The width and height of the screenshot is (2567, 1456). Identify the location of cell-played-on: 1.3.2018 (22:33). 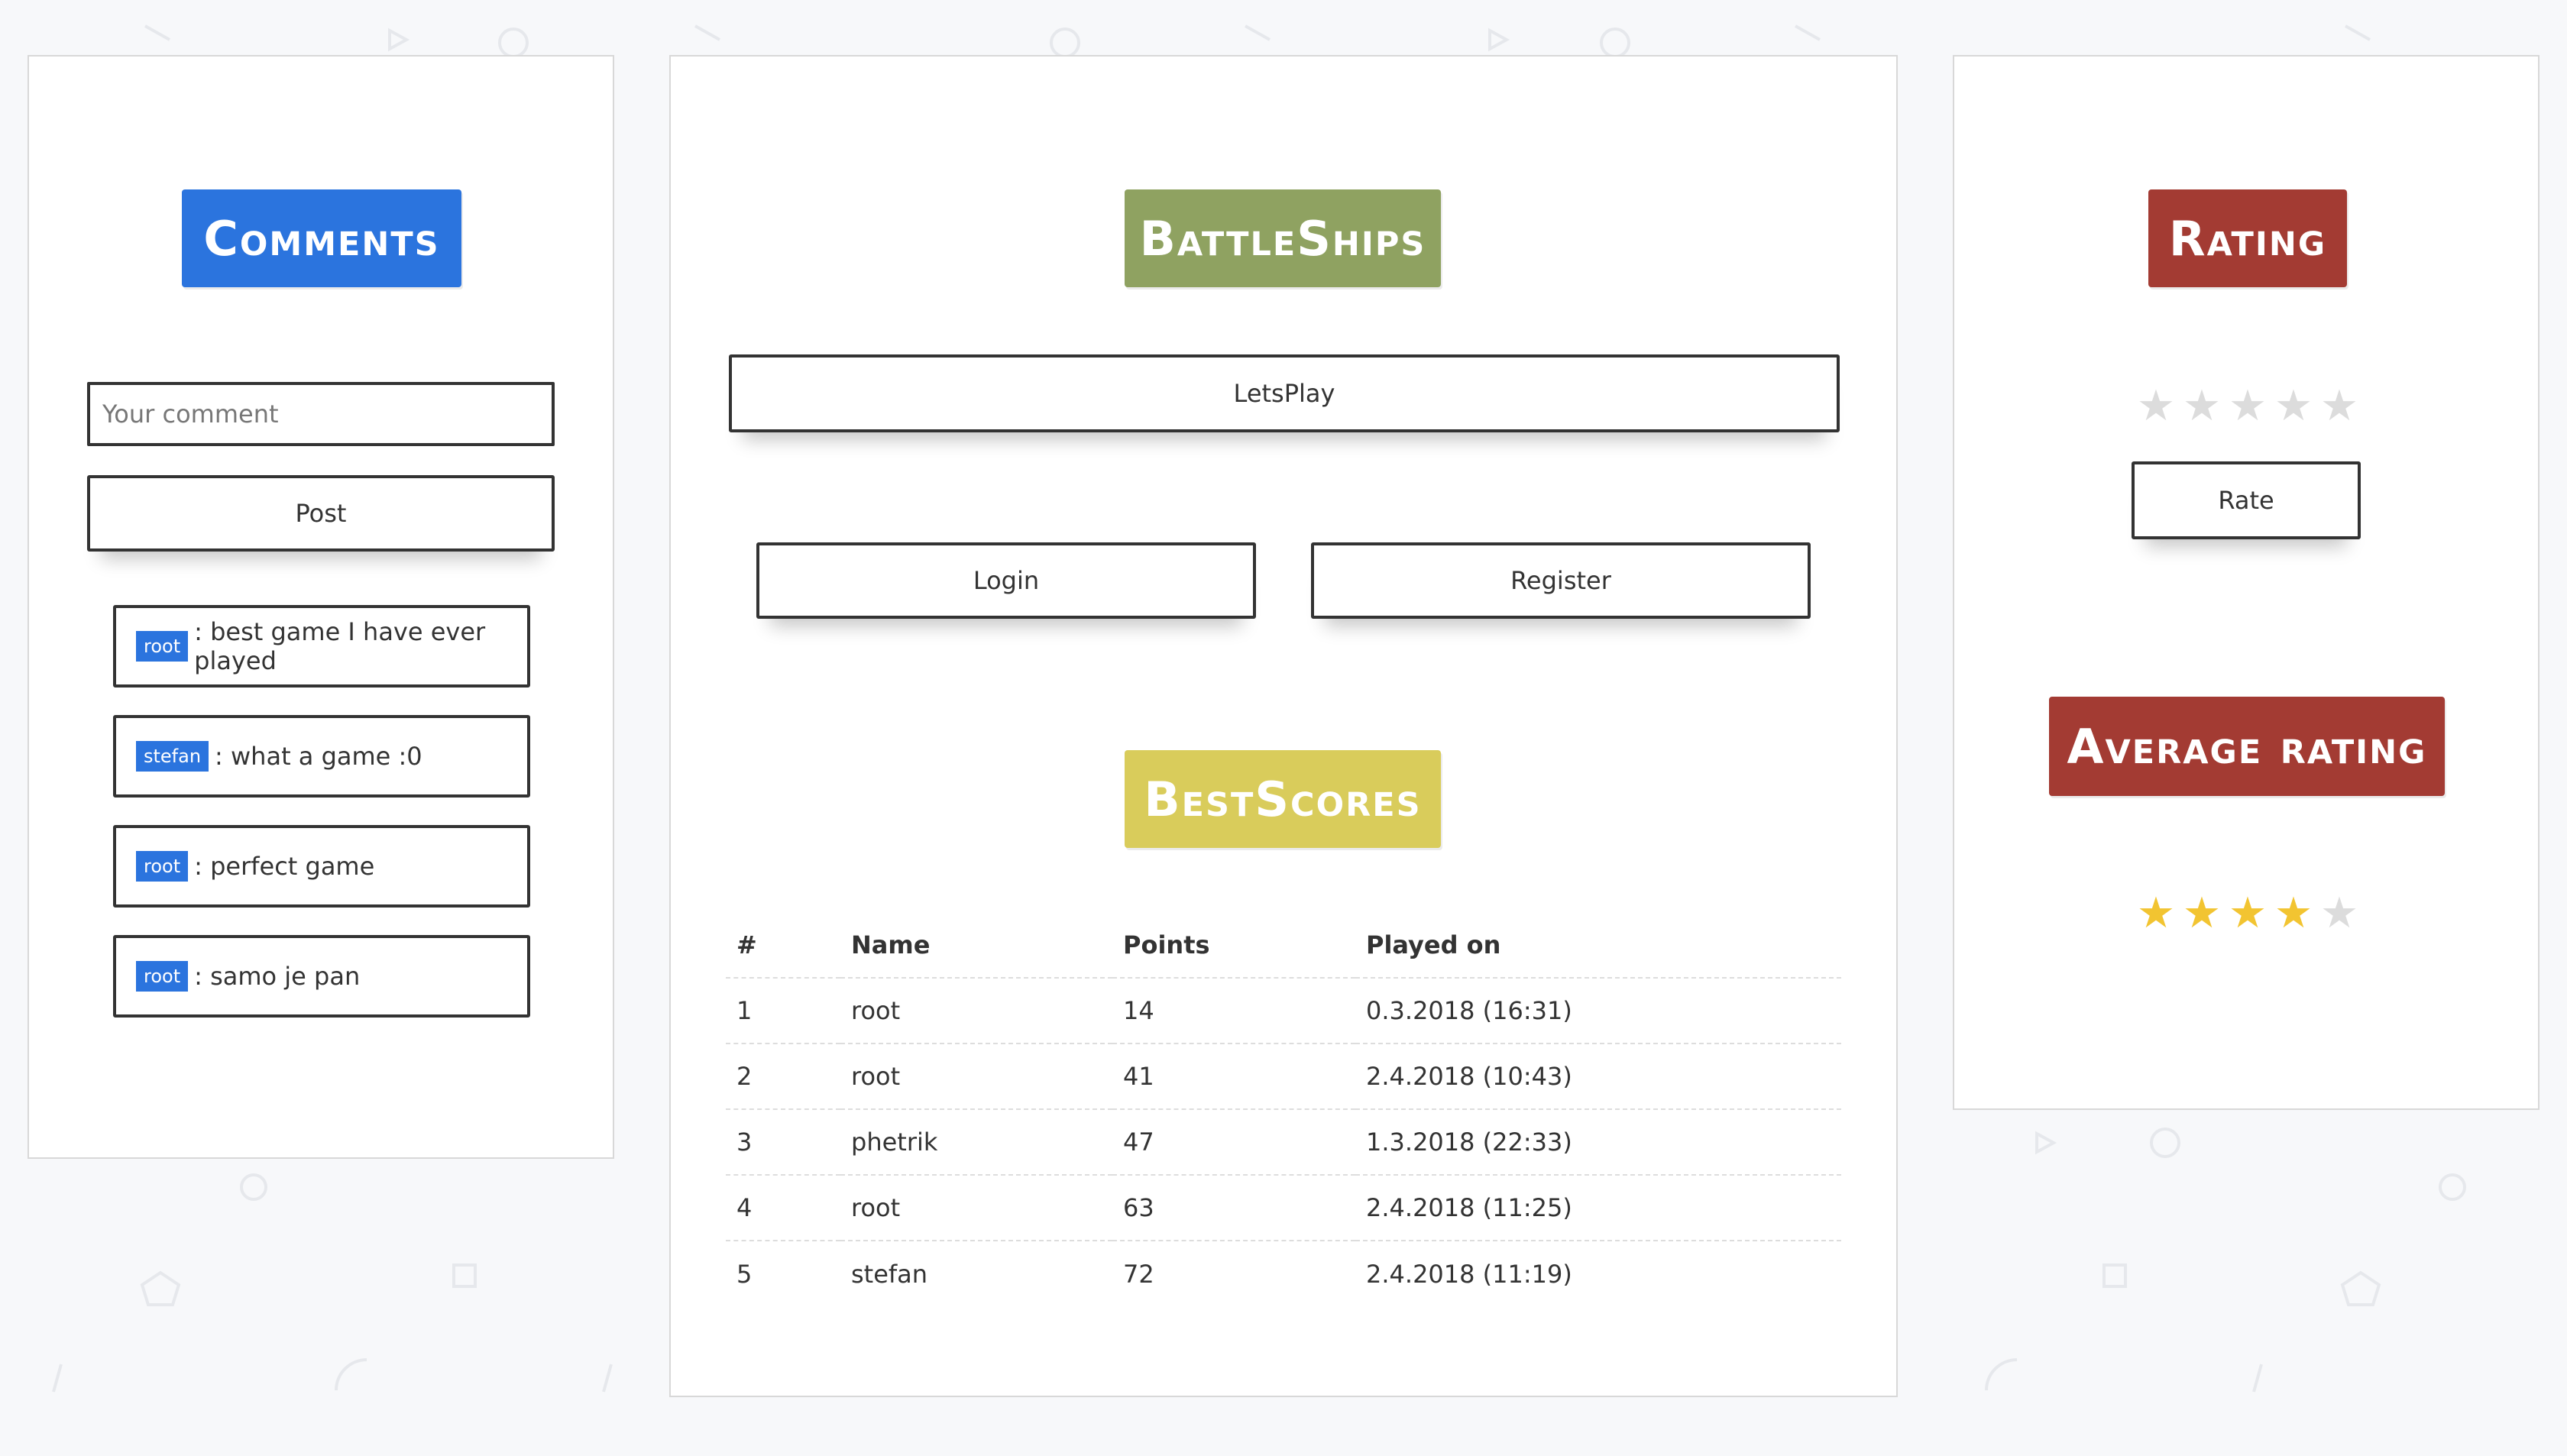
(1598, 1142).